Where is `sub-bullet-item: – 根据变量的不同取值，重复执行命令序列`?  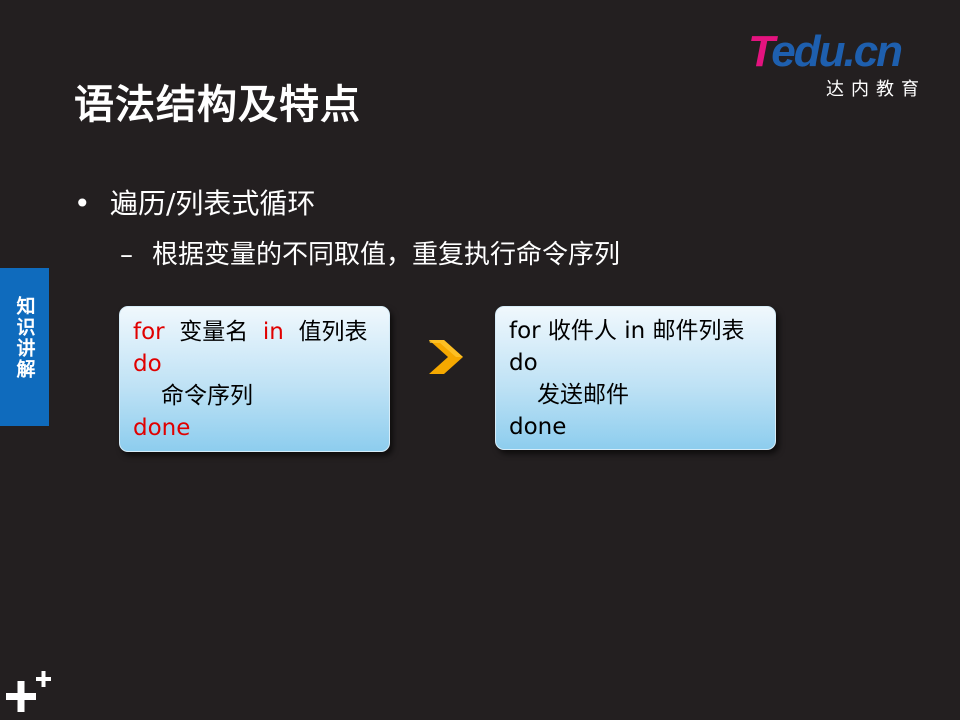
sub-bullet-item: – 根据变量的不同取值，重复执行命令序列 is located at coordinates (370, 252).